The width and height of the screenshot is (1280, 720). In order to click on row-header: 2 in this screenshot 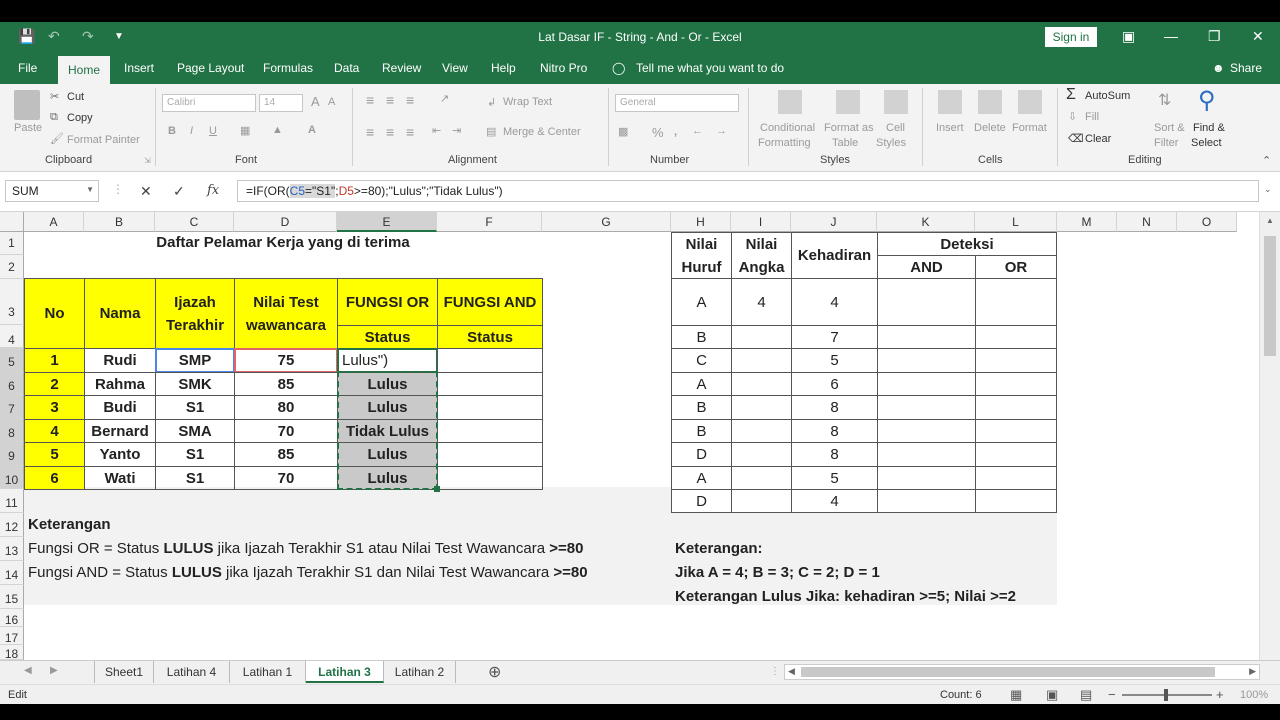, I will do `click(12, 267)`.